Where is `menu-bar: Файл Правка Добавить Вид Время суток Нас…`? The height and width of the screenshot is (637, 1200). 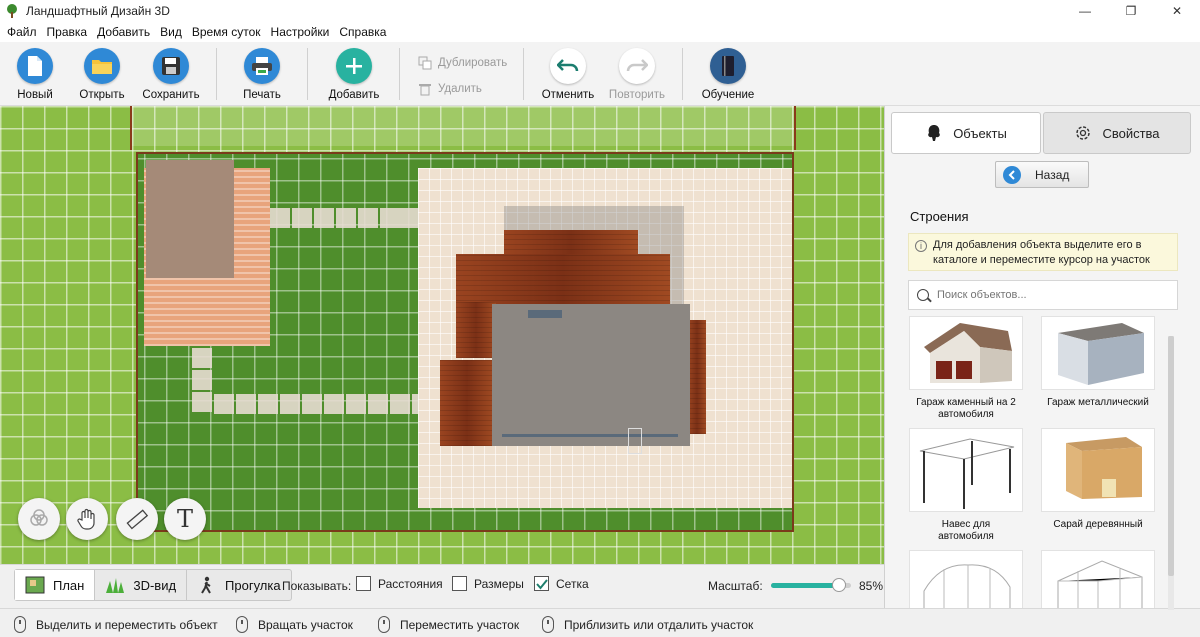
menu-bar: Файл Правка Добавить Вид Время суток Нас… is located at coordinates (600, 32).